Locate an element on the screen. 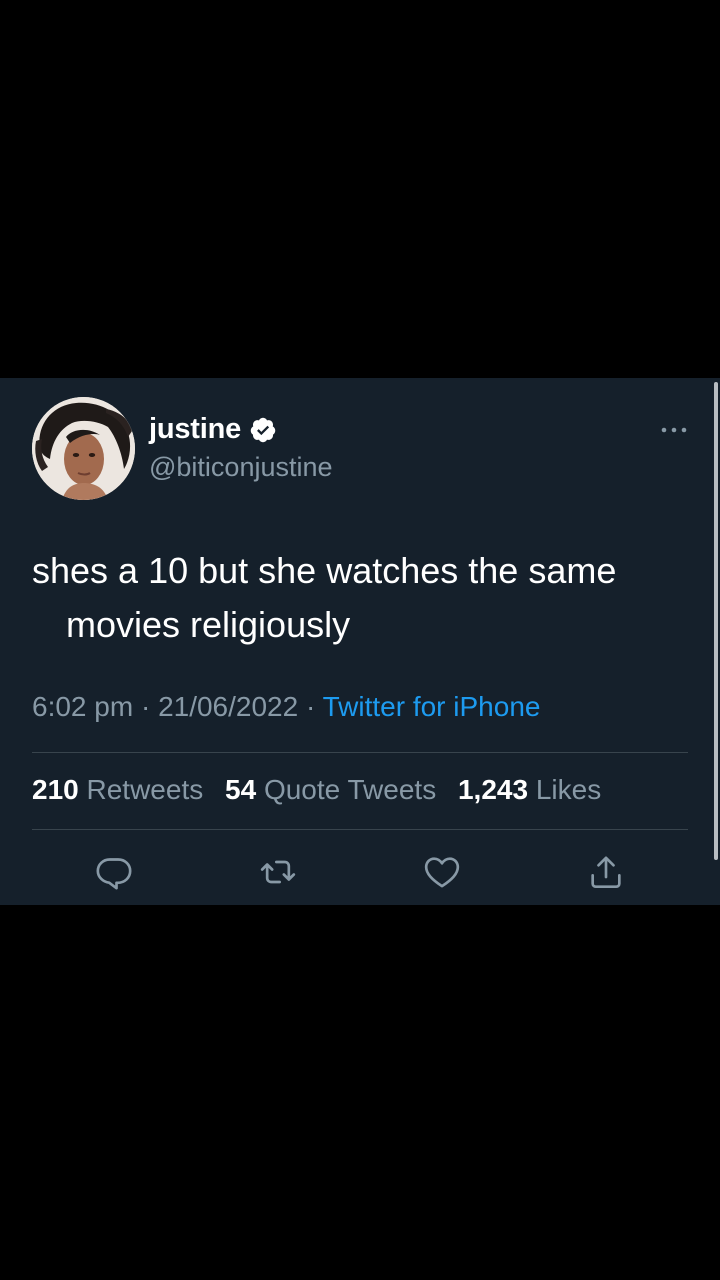 The width and height of the screenshot is (720, 1280). retweet-button is located at coordinates (278, 872).